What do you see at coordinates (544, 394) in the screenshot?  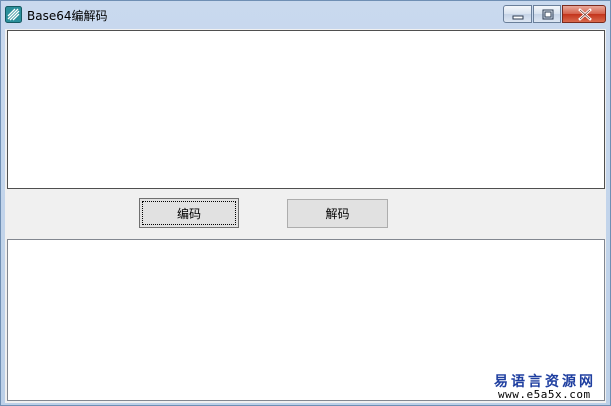 I see `watermark-site-url: www.e5a5x.com` at bounding box center [544, 394].